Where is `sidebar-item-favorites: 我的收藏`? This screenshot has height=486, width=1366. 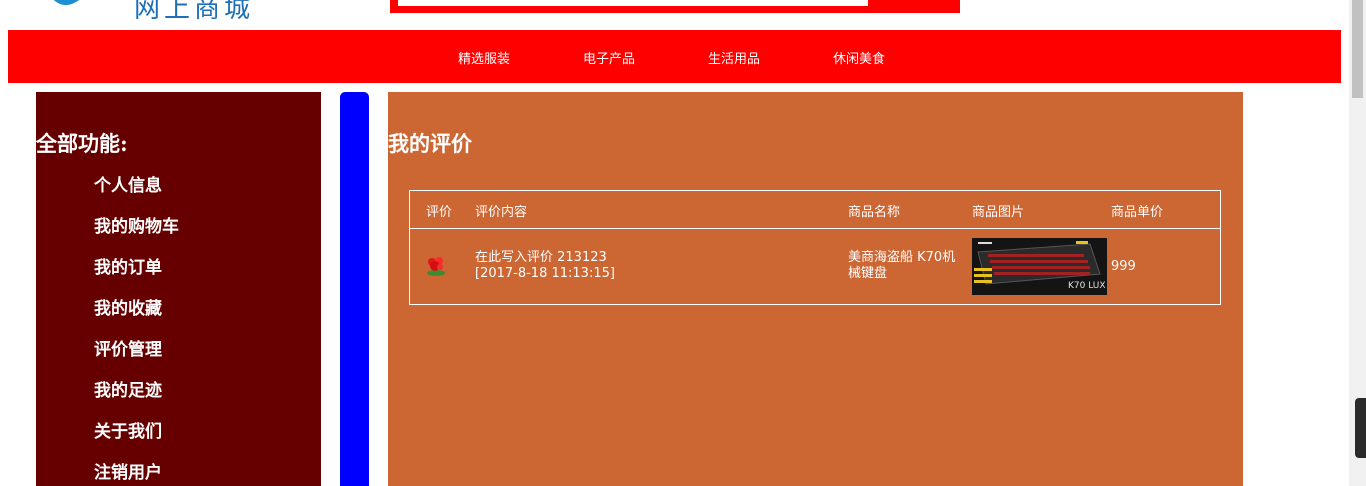 sidebar-item-favorites: 我的收藏 is located at coordinates (128, 306).